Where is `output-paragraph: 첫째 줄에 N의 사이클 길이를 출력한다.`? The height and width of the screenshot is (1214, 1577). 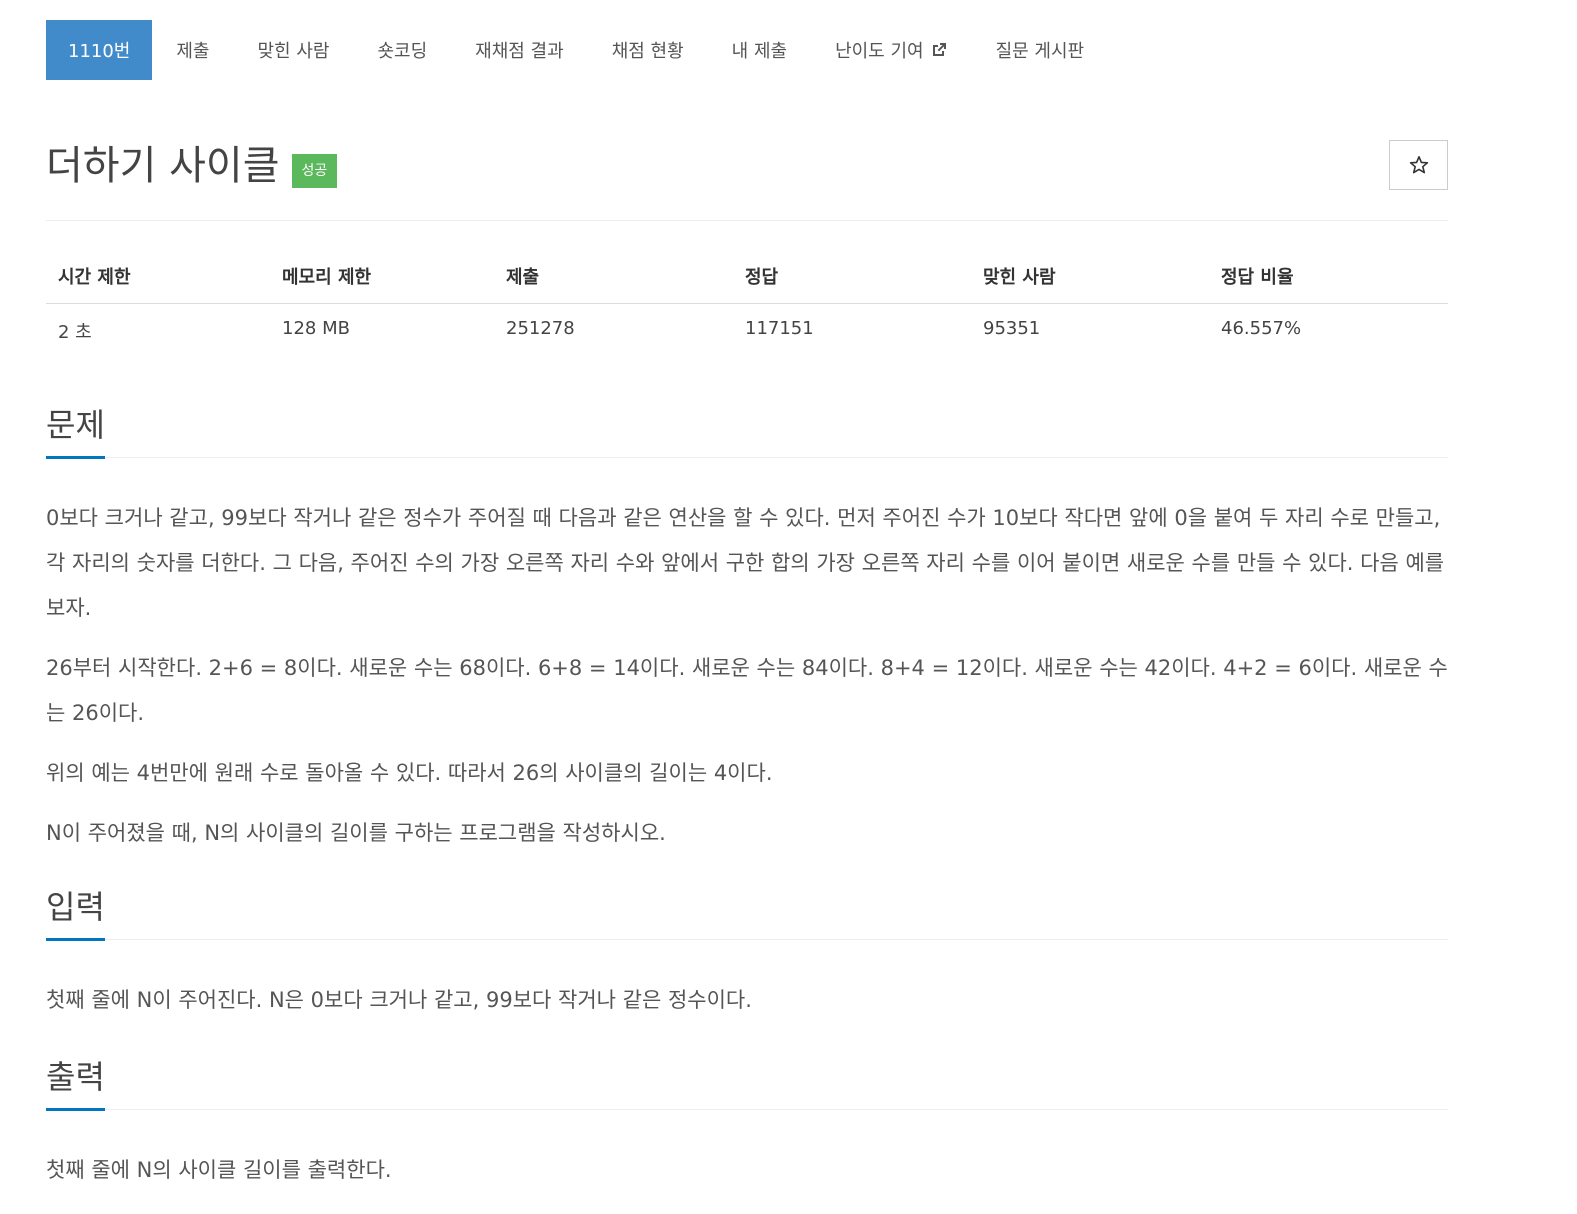 output-paragraph: 첫째 줄에 N의 사이클 길이를 출력한다. is located at coordinates (219, 1170).